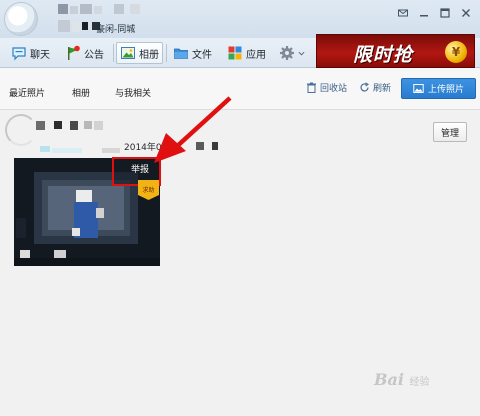 Image resolution: width=480 pixels, height=416 pixels. What do you see at coordinates (149, 55) in the screenshot?
I see `tab-album-label: 相册` at bounding box center [149, 55].